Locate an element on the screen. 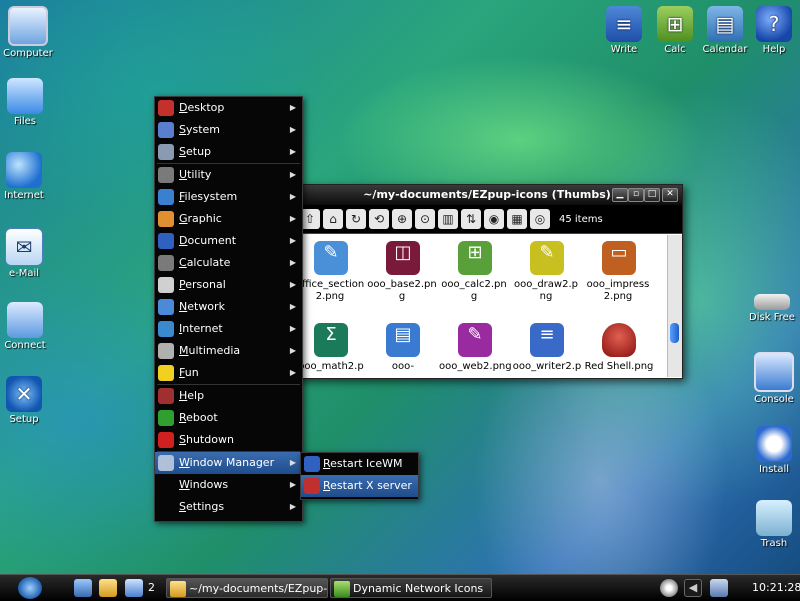  desktop-icon-install: Install is located at coordinates (771, 450).